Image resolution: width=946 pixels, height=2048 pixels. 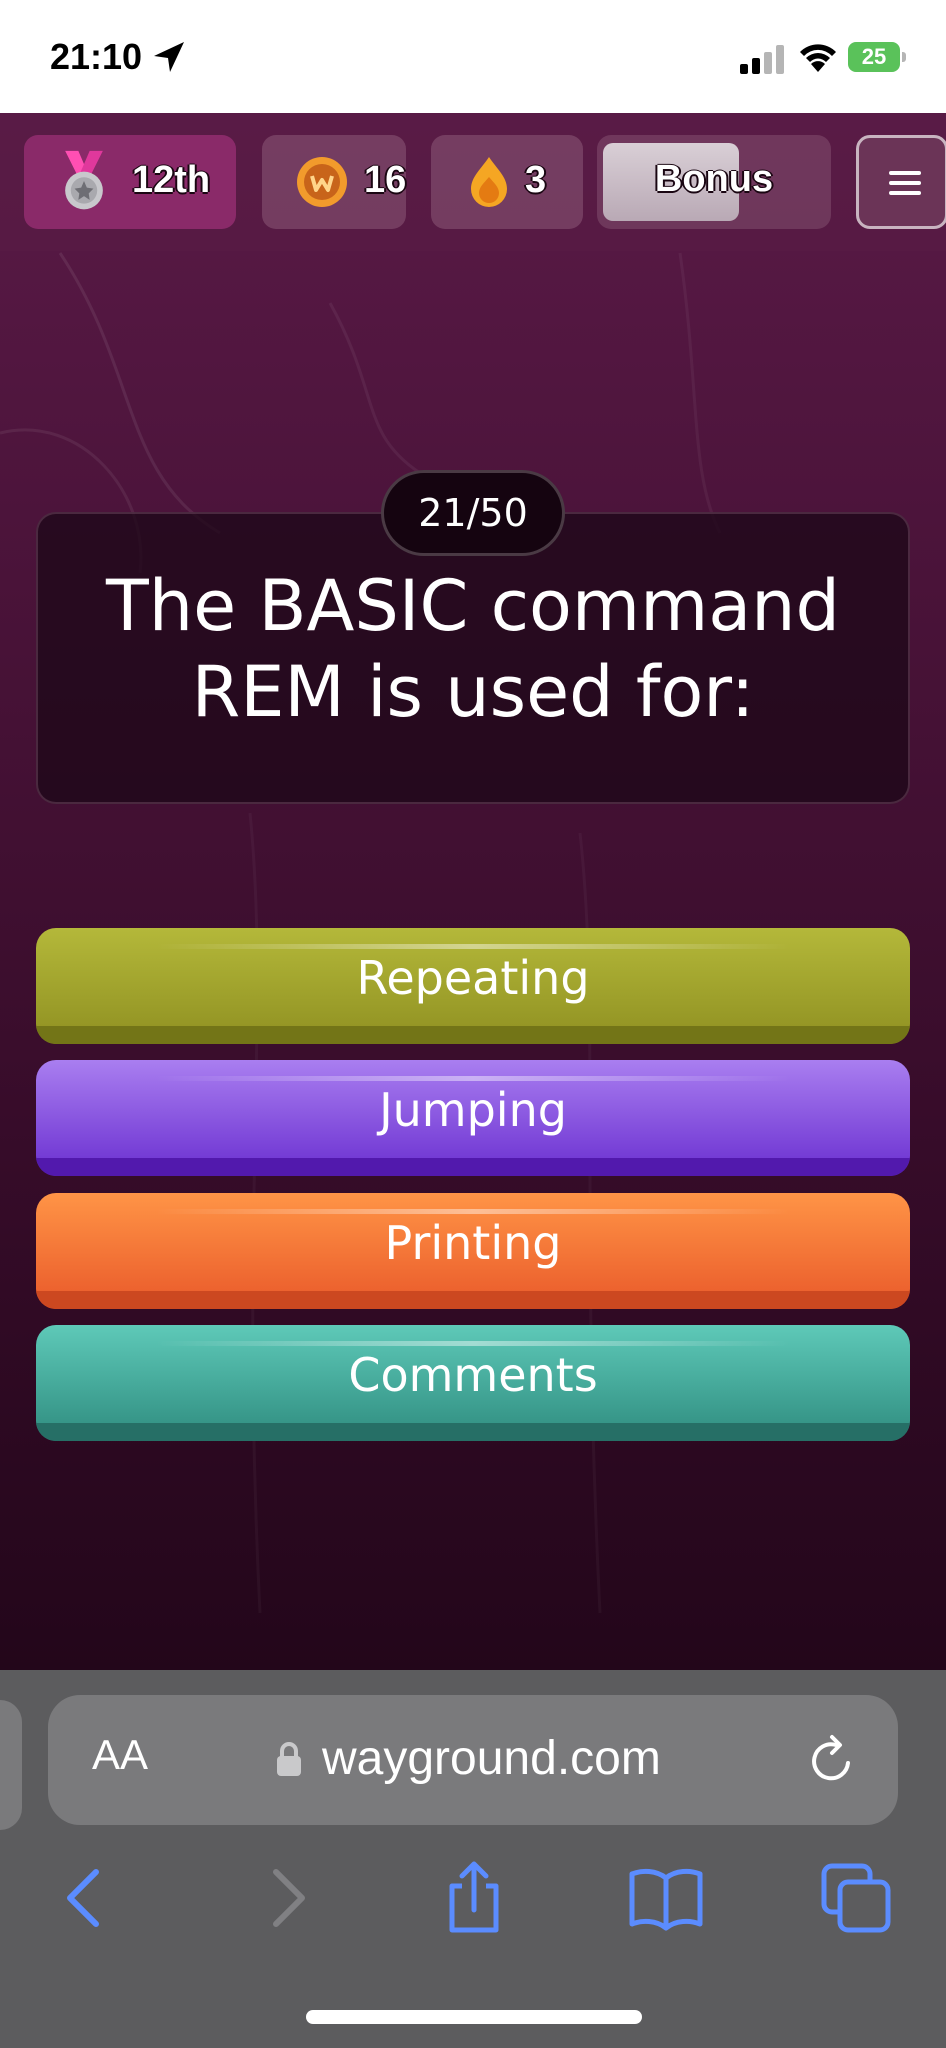 I want to click on rank-text: 12th, so click(x=171, y=180).